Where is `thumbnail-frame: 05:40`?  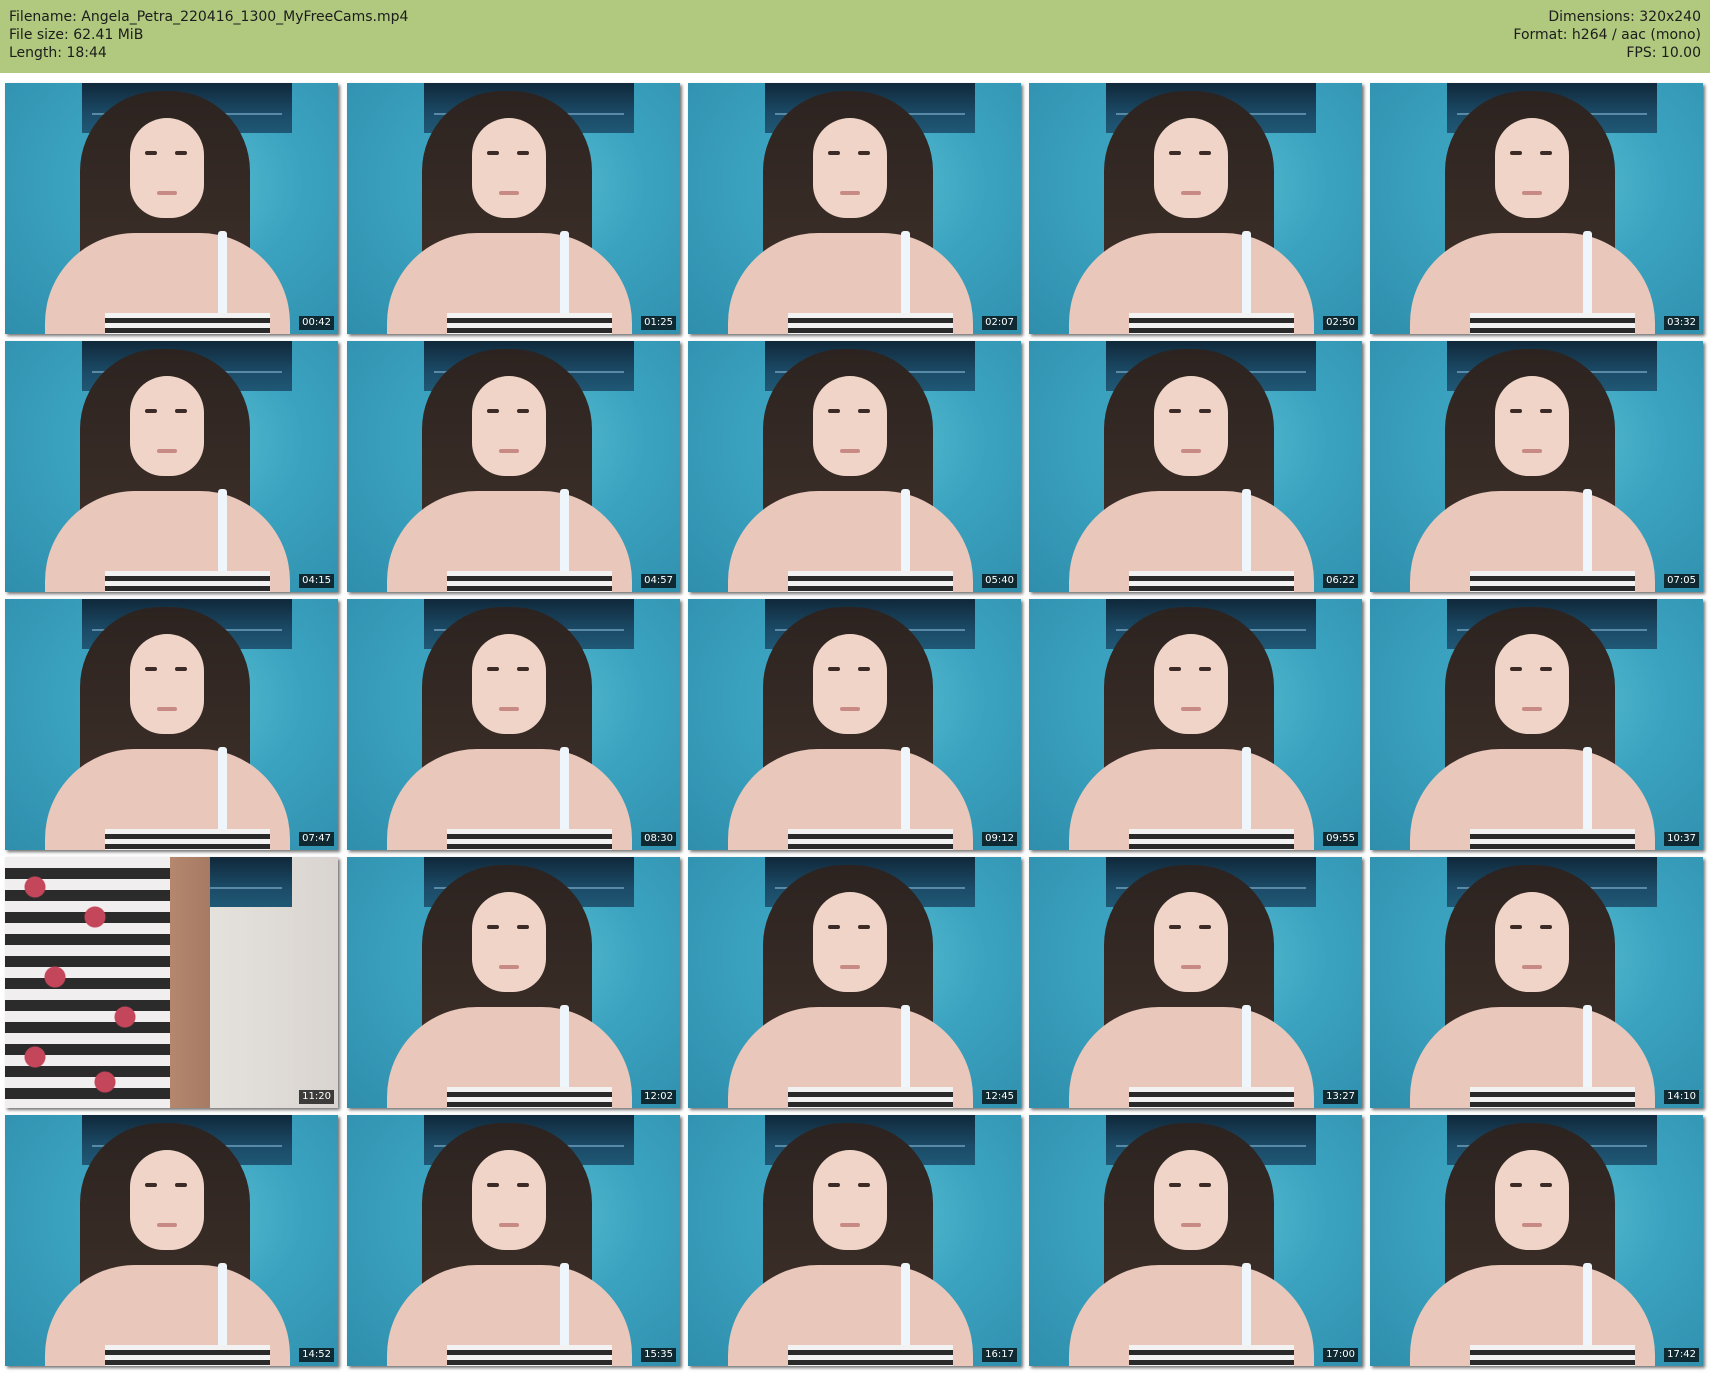
thumbnail-frame: 05:40 is located at coordinates (854, 466).